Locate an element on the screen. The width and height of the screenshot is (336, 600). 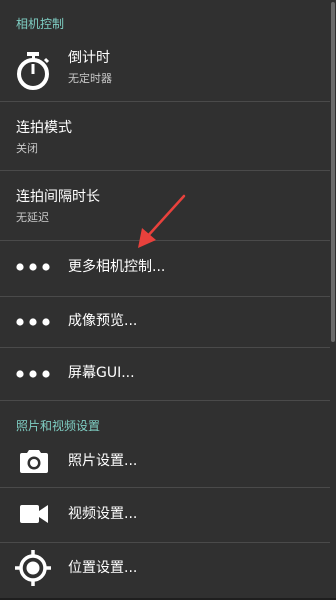
stopwatch-icon is located at coordinates (33, 71).